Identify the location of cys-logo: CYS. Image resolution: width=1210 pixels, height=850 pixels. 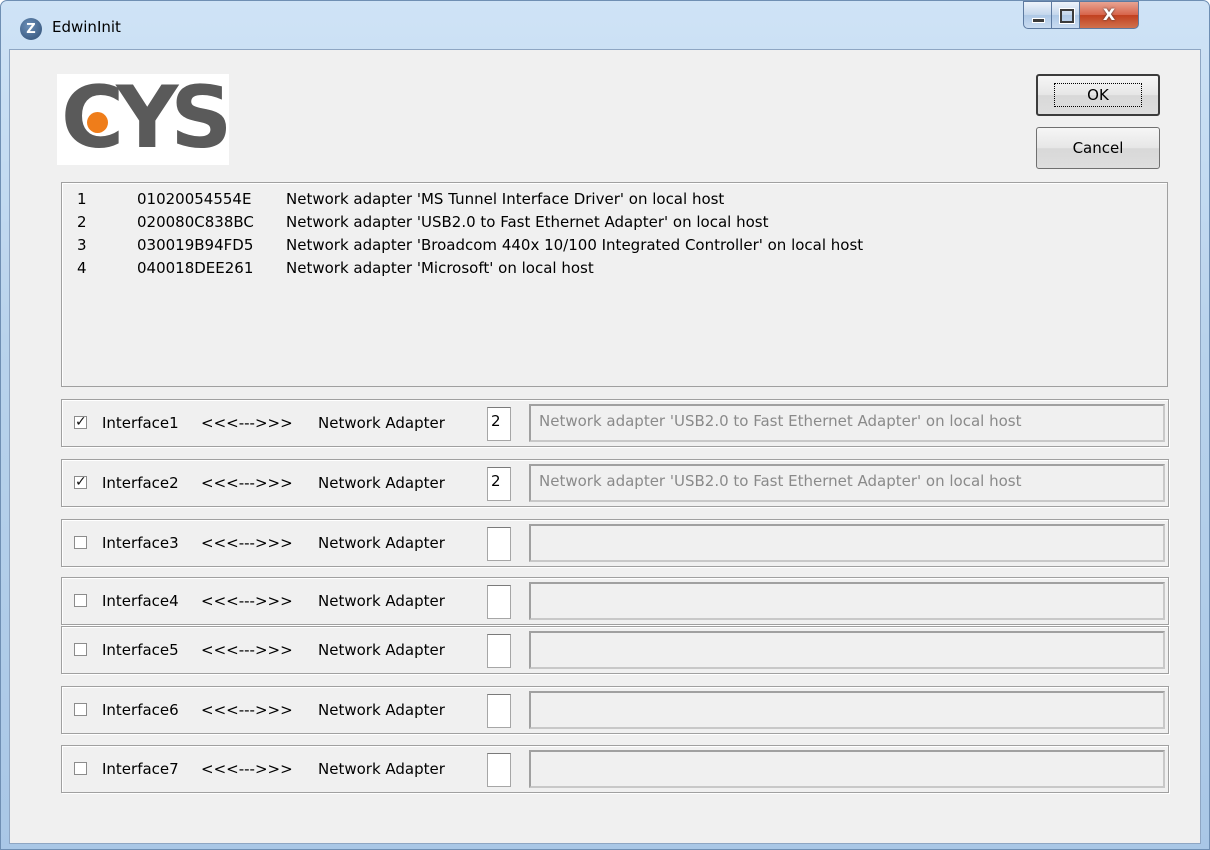
(144, 118).